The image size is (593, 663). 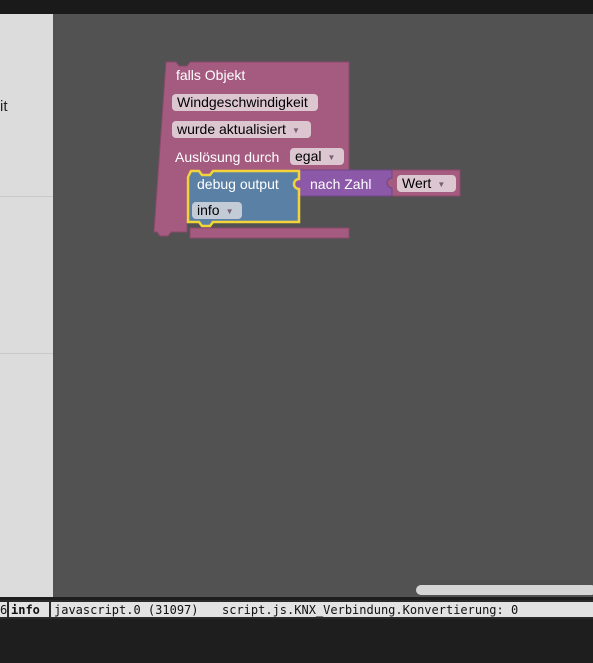 I want to click on log-level-value: info, so click(x=208, y=210).